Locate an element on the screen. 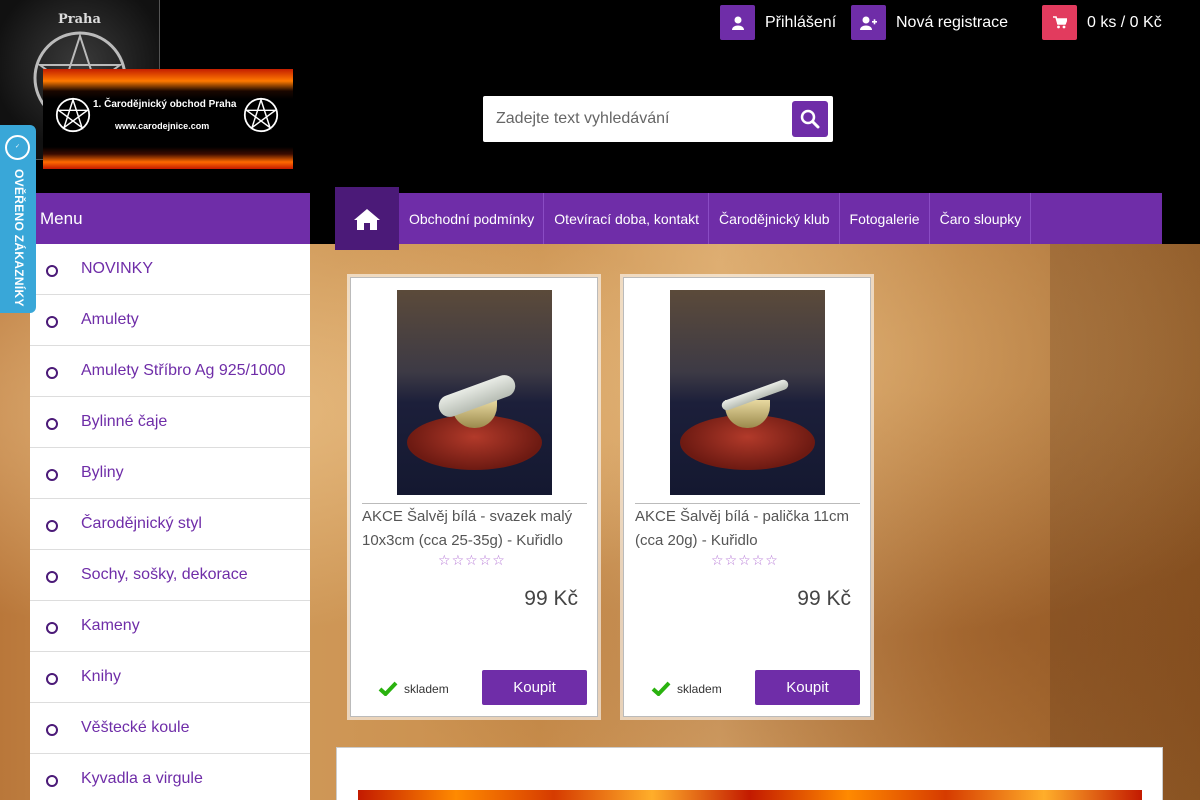 This screenshot has height=800, width=1200. sidebar-item-carodejnicky-styl: Čarodějnický styl is located at coordinates (170, 524).